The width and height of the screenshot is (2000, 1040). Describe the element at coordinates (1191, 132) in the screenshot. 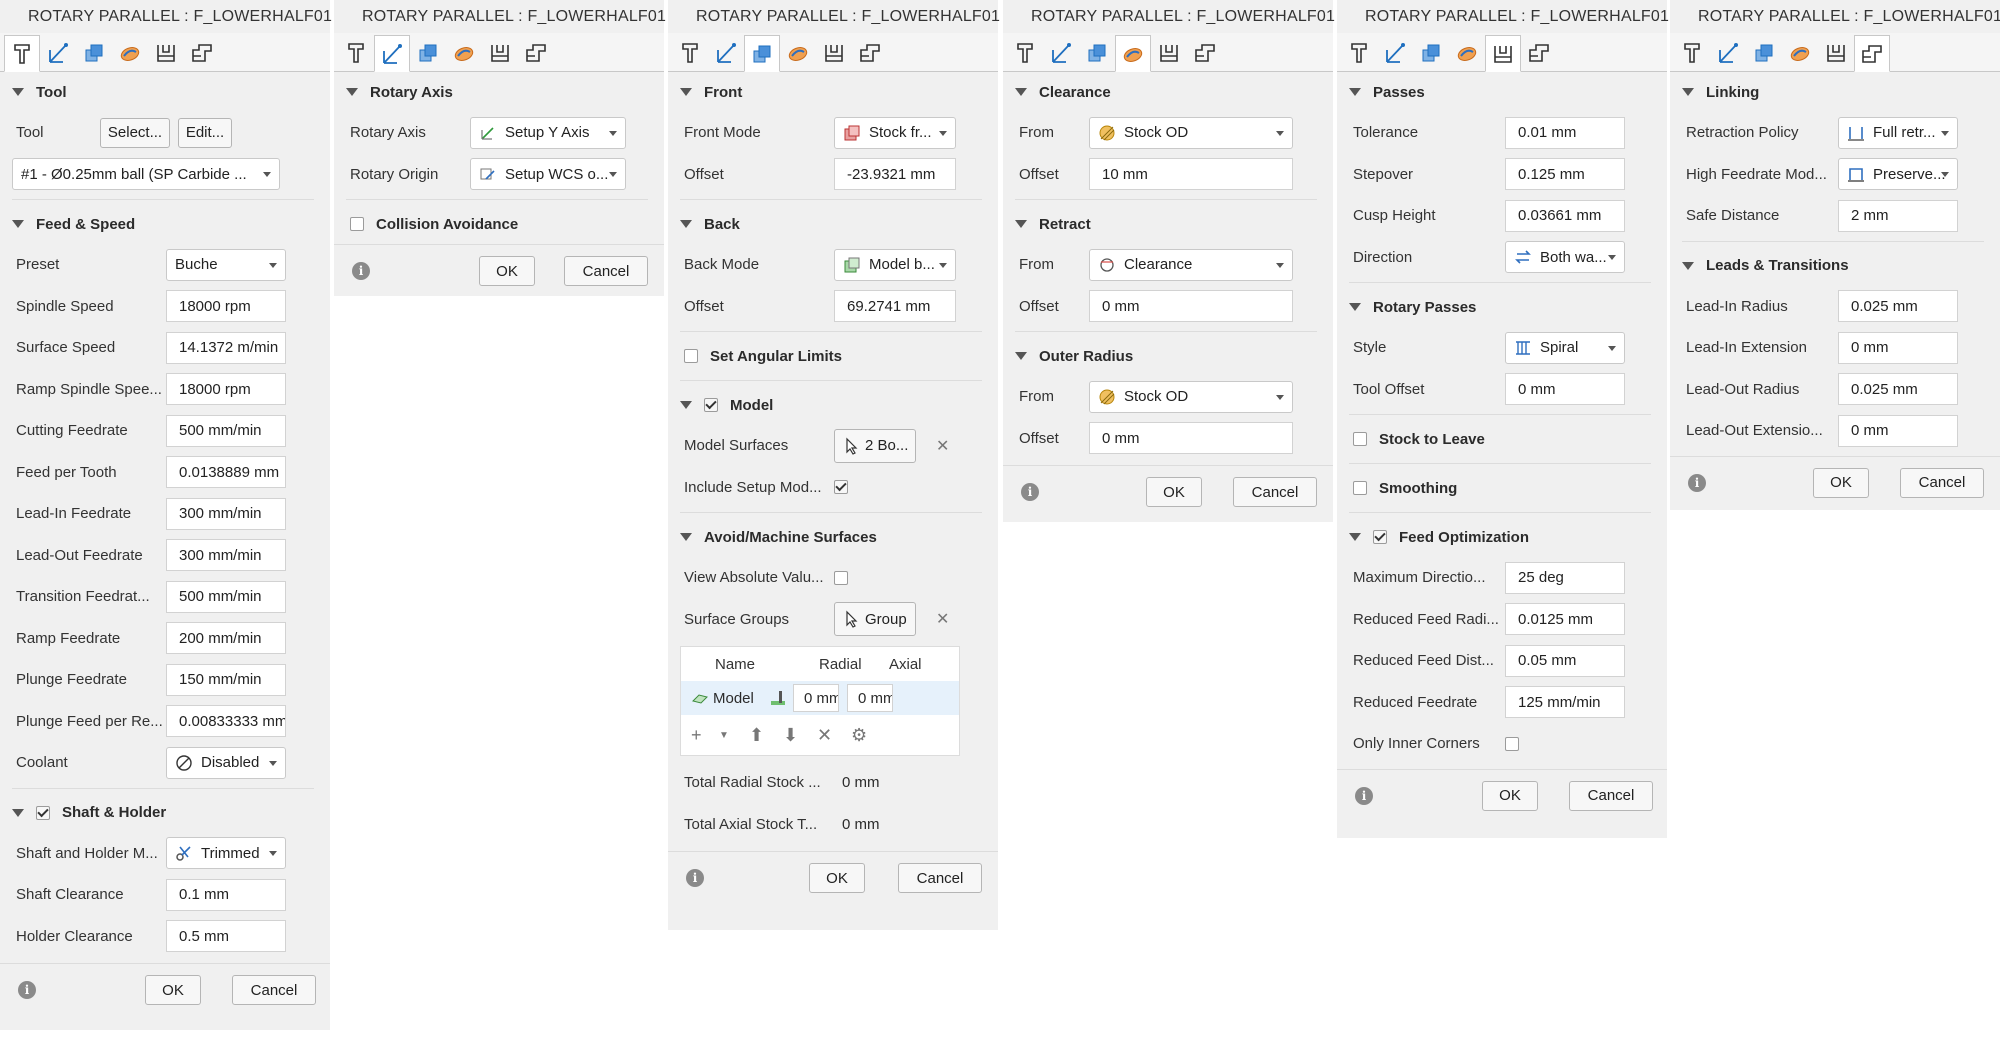

I see `clearance-from-dropdown: Stock OD` at that location.